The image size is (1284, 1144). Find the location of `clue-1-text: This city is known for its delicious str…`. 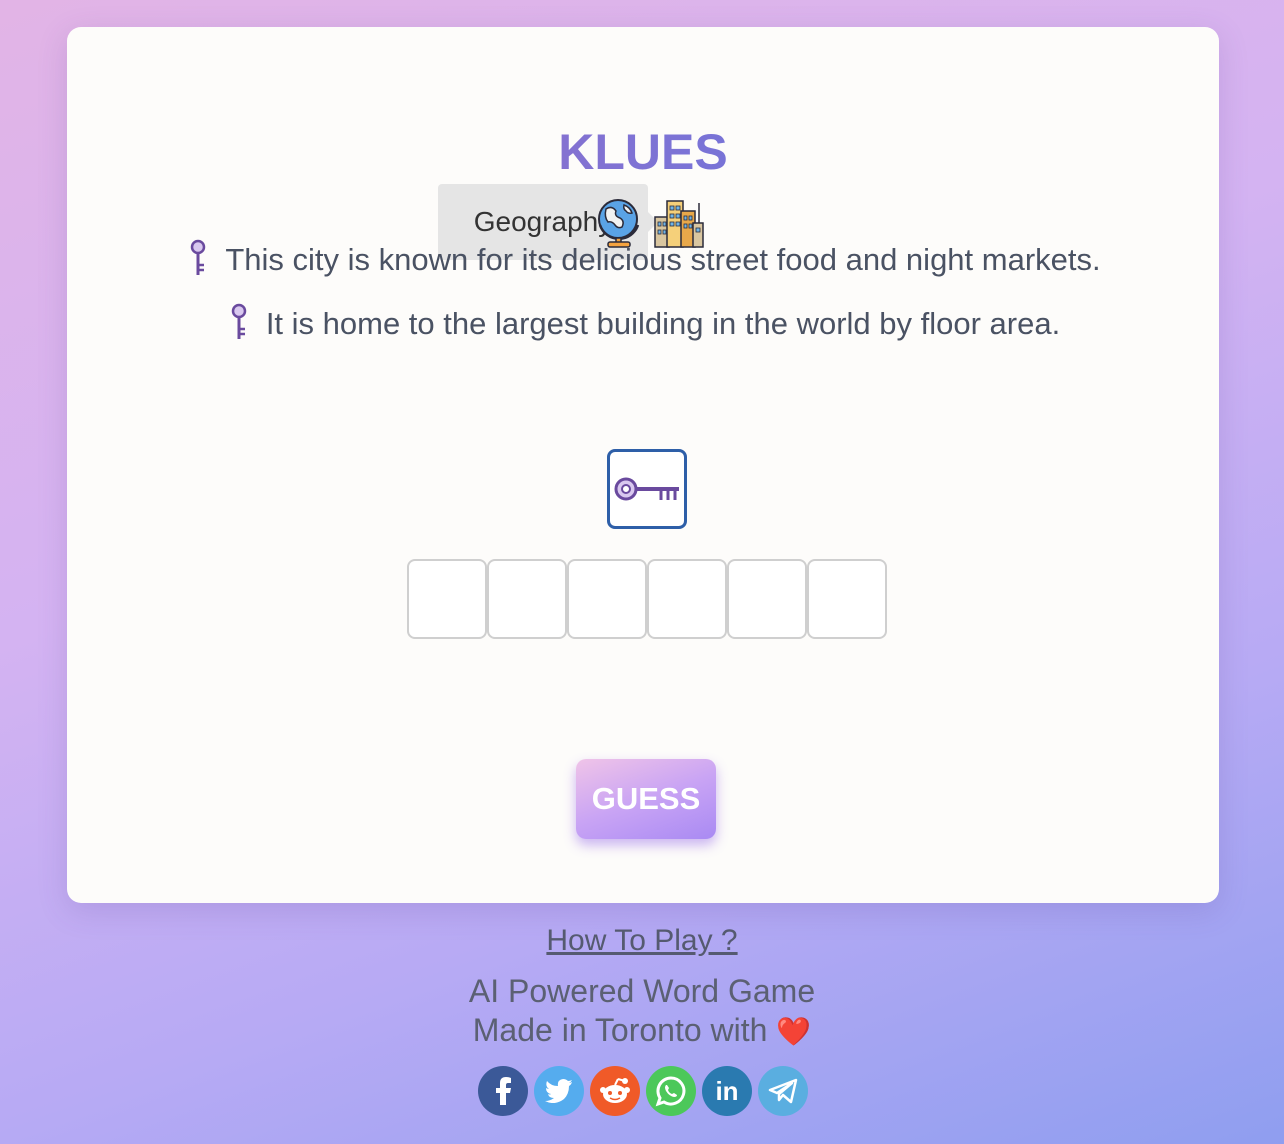

clue-1-text: This city is known for its delicious str… is located at coordinates (663, 259).